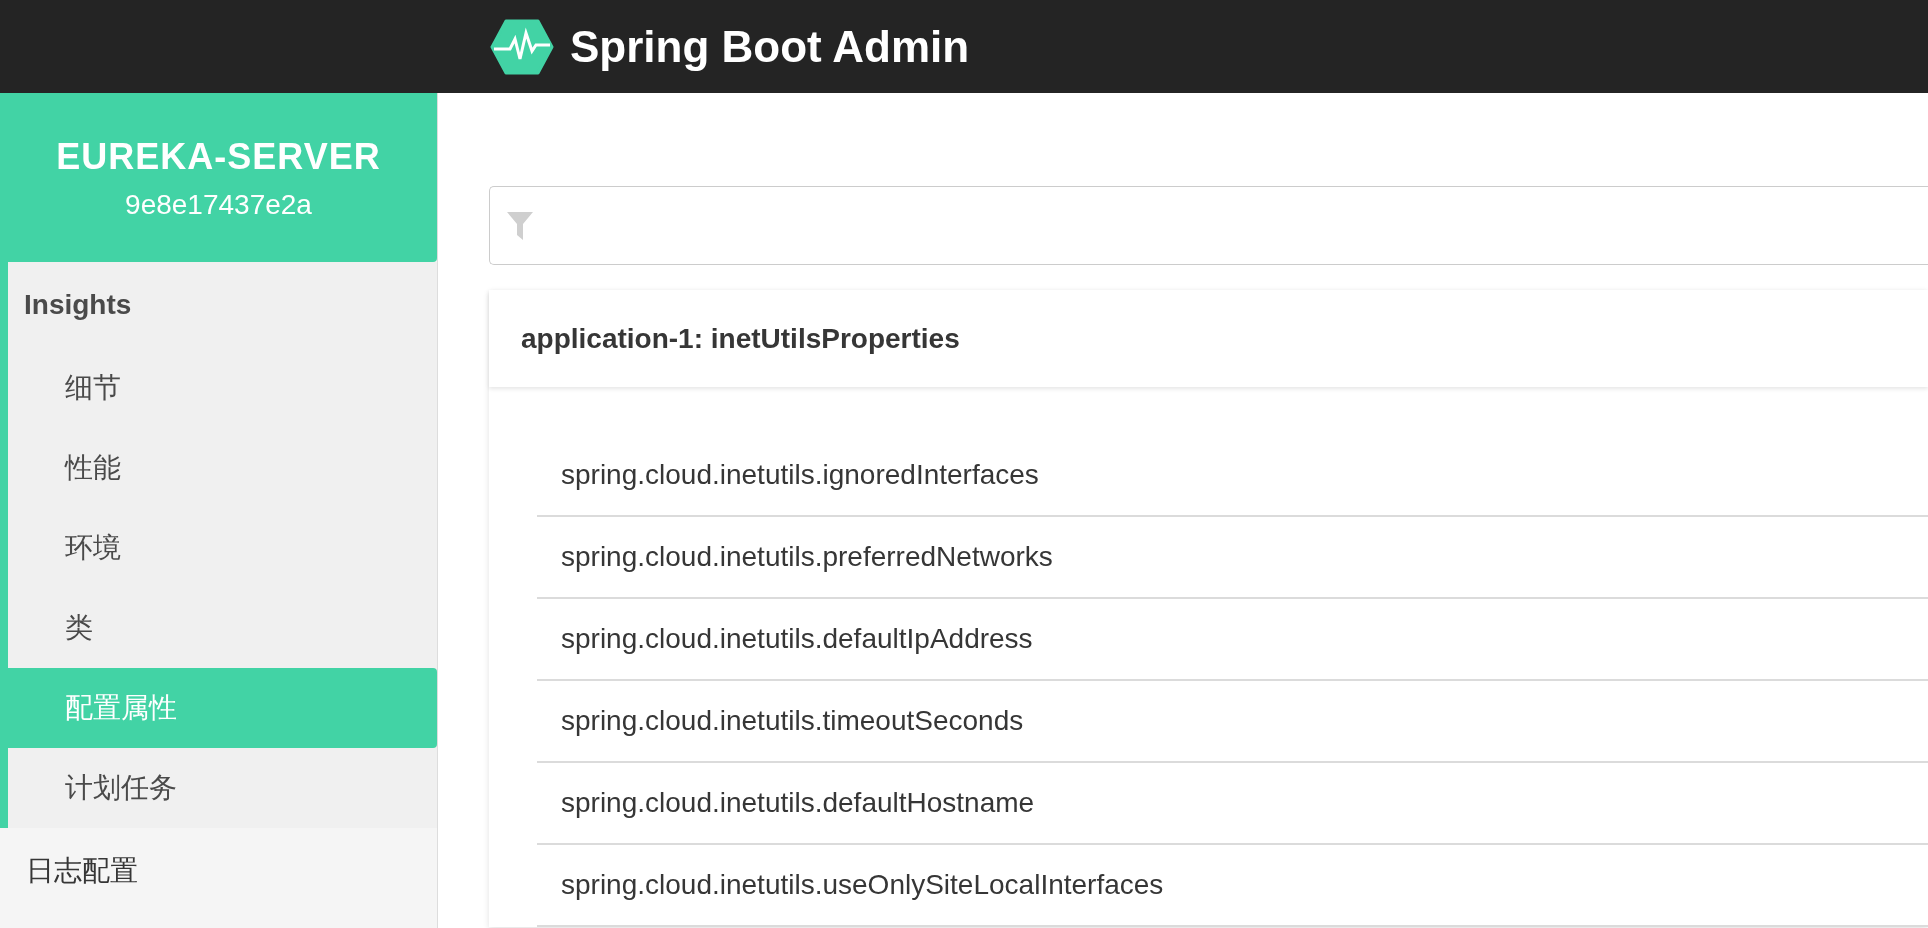 This screenshot has width=1928, height=928. I want to click on property-name: spring.cloud.inetutils.defaultIpAddress, so click(1232, 640).